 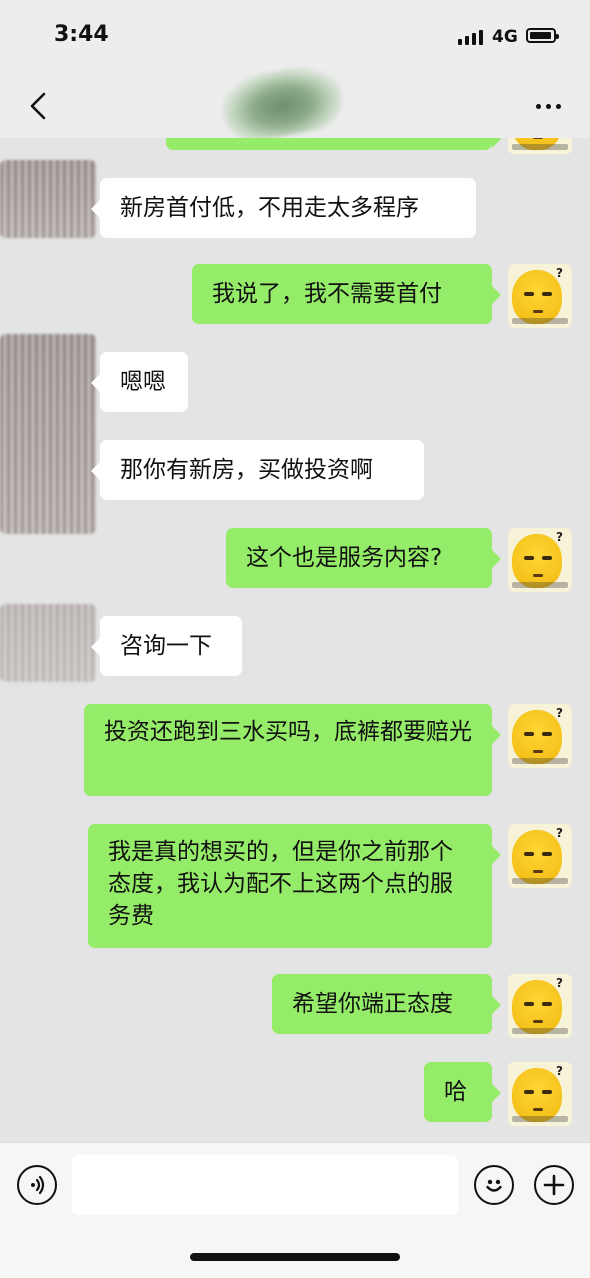 I want to click on battery-icon, so click(x=542, y=35).